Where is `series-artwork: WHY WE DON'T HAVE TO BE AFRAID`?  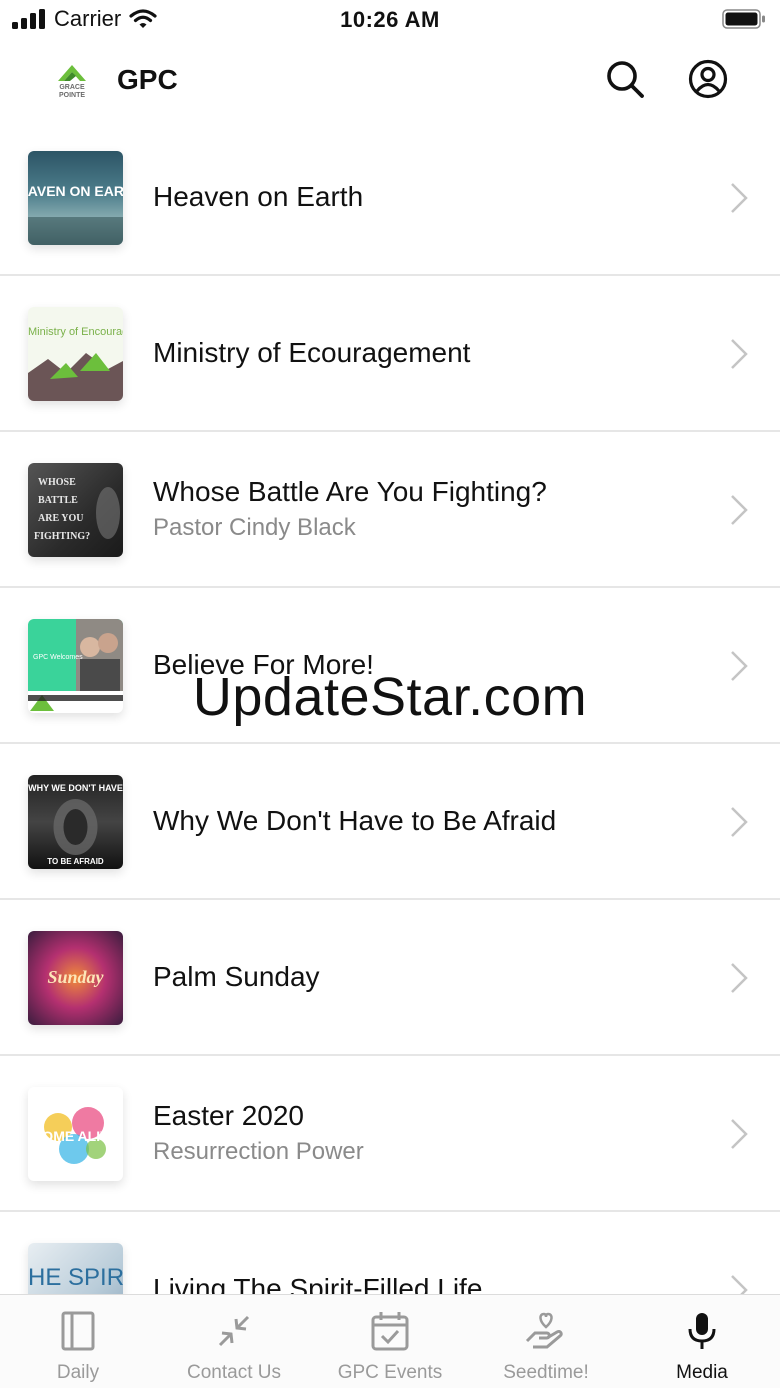 series-artwork: WHY WE DON'T HAVE TO BE AFRAID is located at coordinates (75, 822).